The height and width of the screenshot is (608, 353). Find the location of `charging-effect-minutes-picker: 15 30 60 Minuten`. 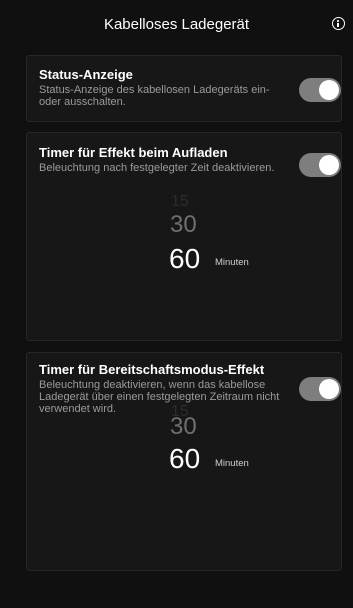

charging-effect-minutes-picker: 15 30 60 Minuten is located at coordinates (185, 234).